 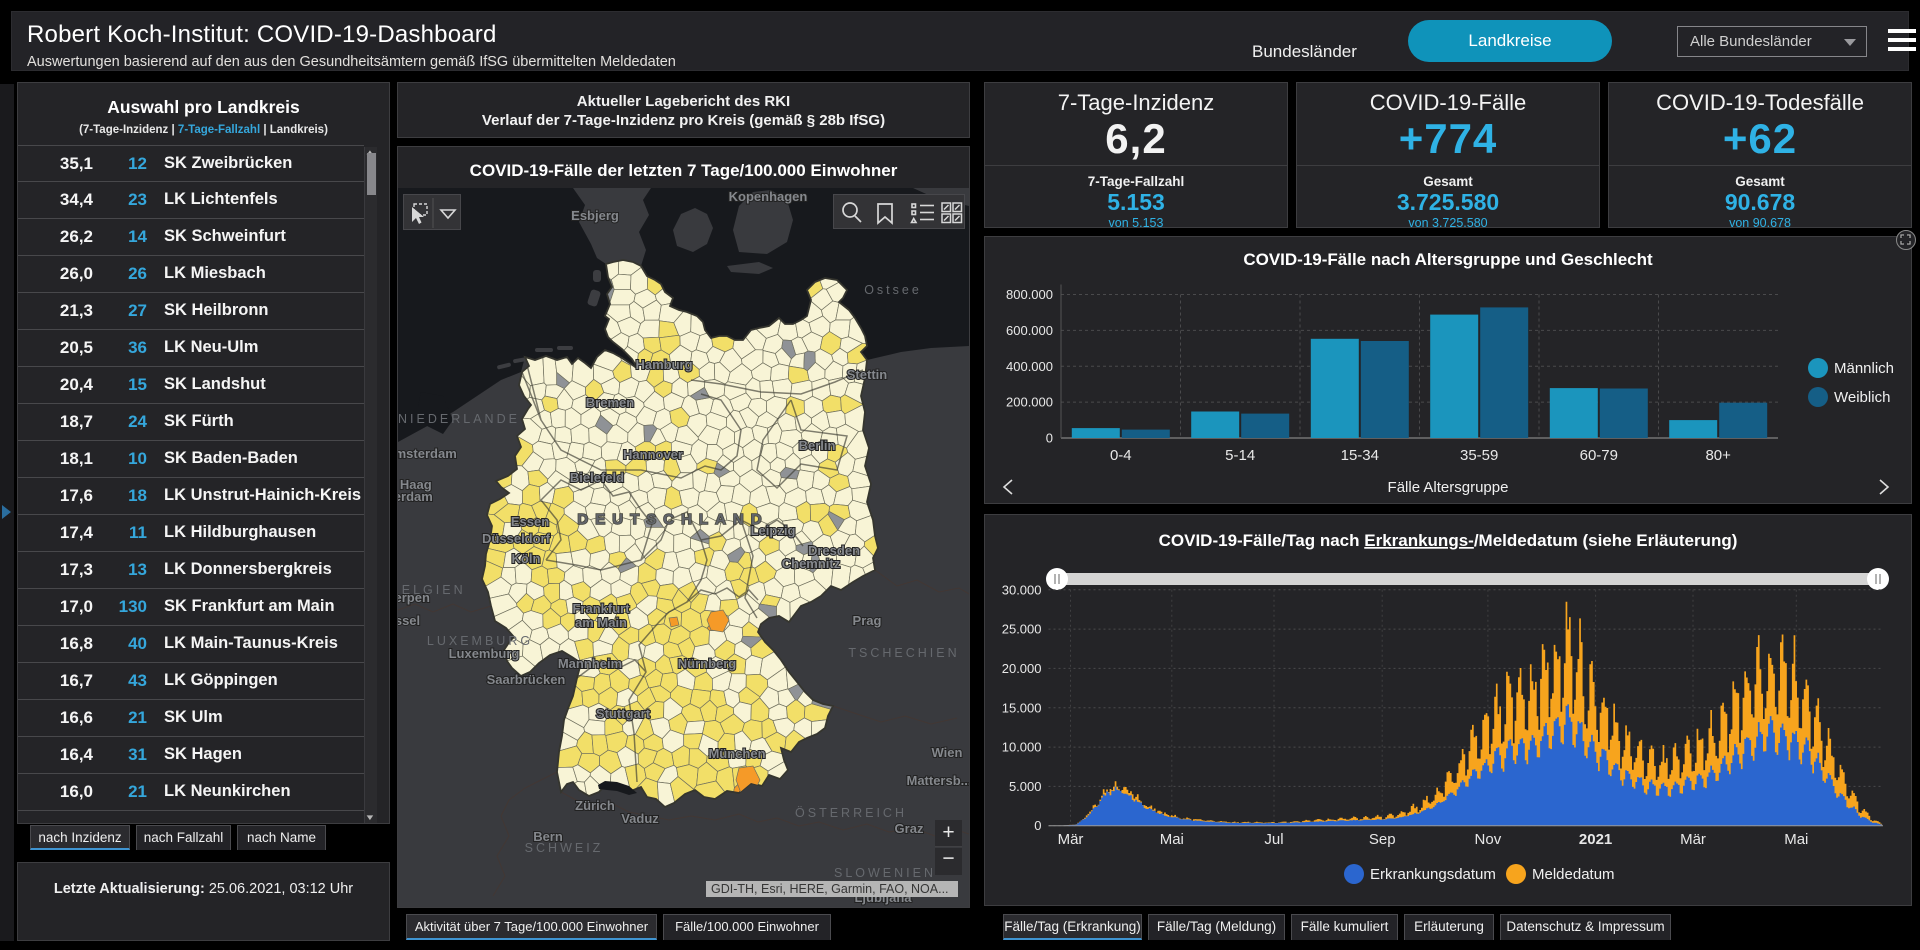 What do you see at coordinates (1022, 589) in the screenshot?
I see `svg-text: 30.000` at bounding box center [1022, 589].